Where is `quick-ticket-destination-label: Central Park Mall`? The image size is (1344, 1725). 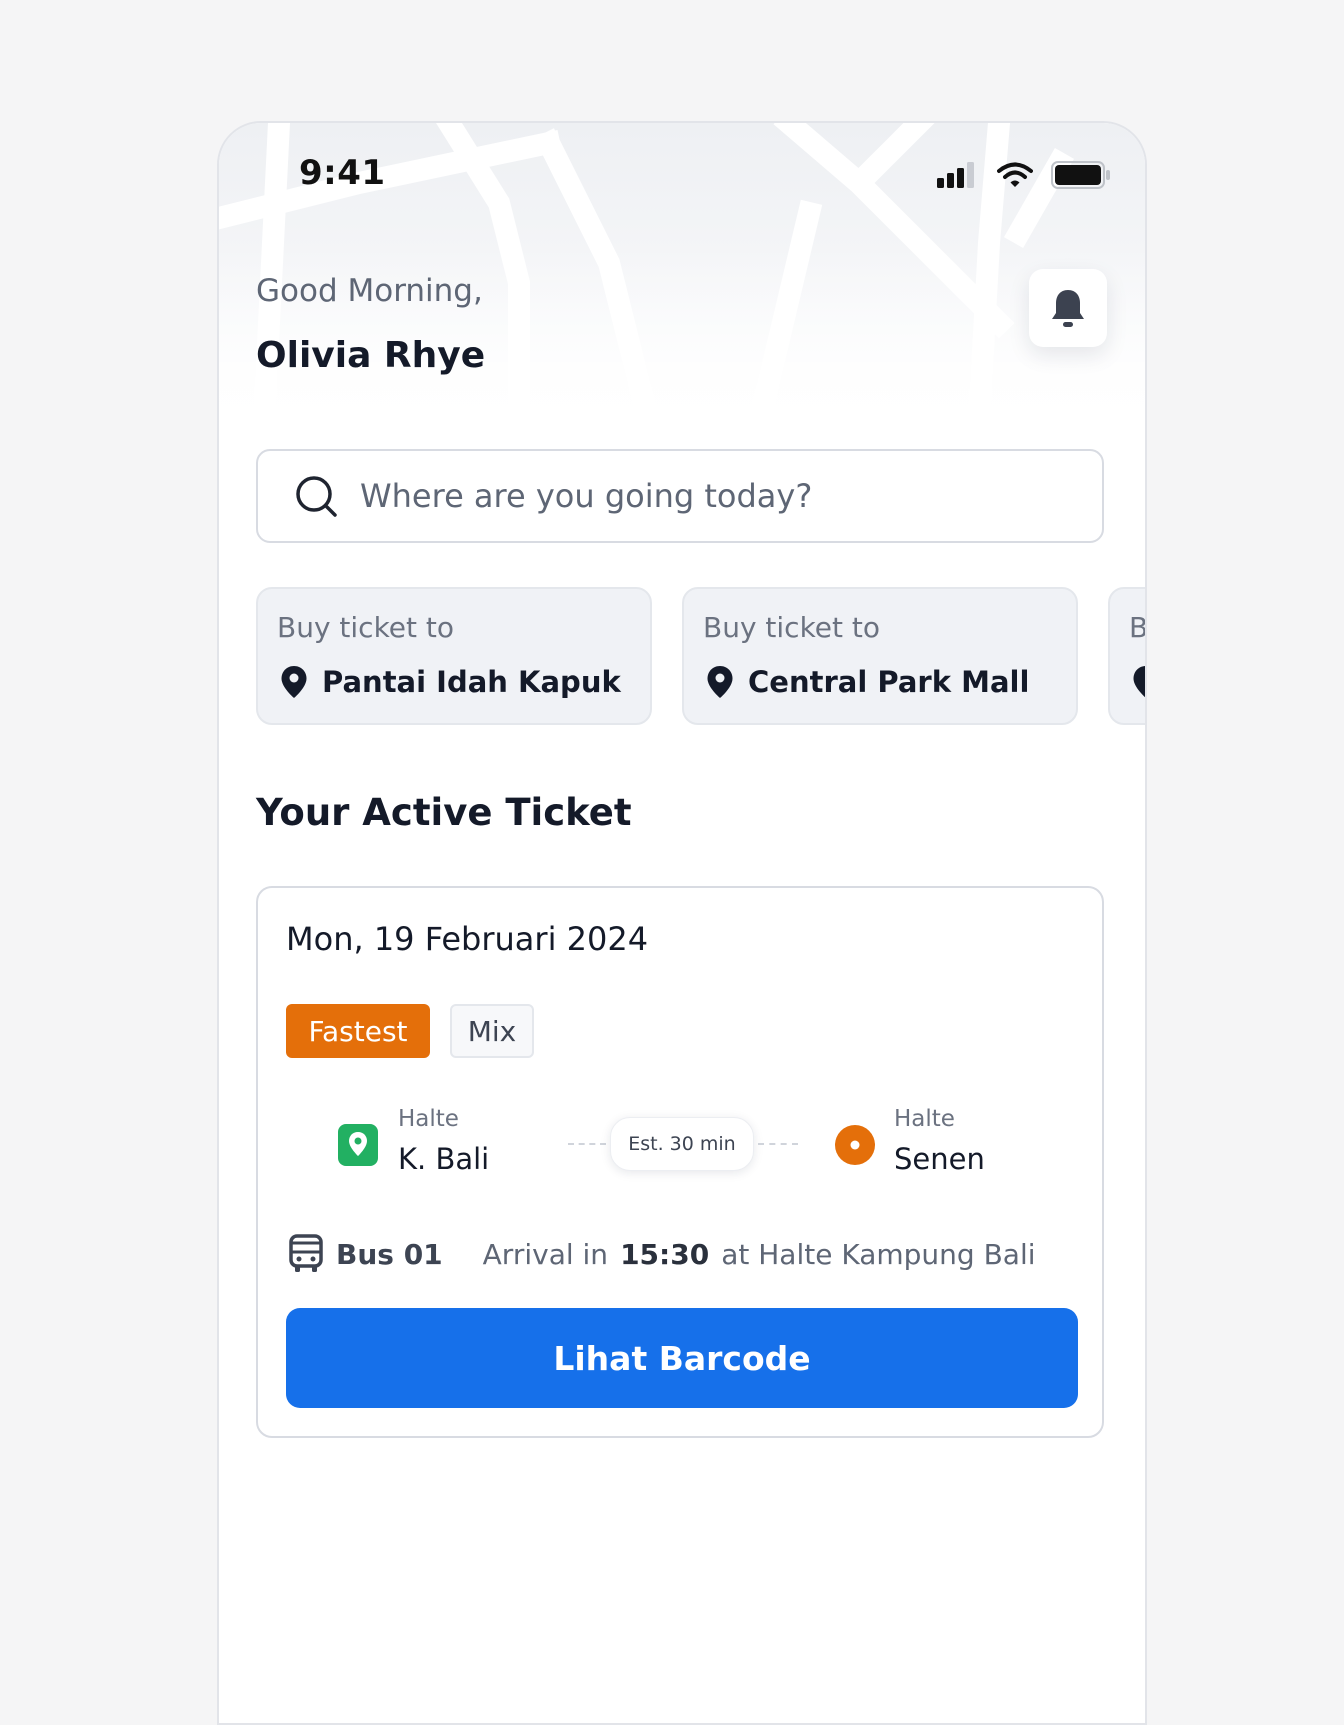 quick-ticket-destination-label: Central Park Mall is located at coordinates (889, 682).